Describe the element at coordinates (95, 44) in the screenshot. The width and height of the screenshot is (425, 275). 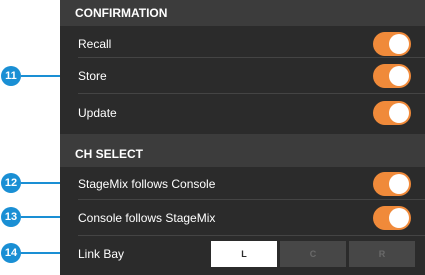
I see `recall-label: Recall` at that location.